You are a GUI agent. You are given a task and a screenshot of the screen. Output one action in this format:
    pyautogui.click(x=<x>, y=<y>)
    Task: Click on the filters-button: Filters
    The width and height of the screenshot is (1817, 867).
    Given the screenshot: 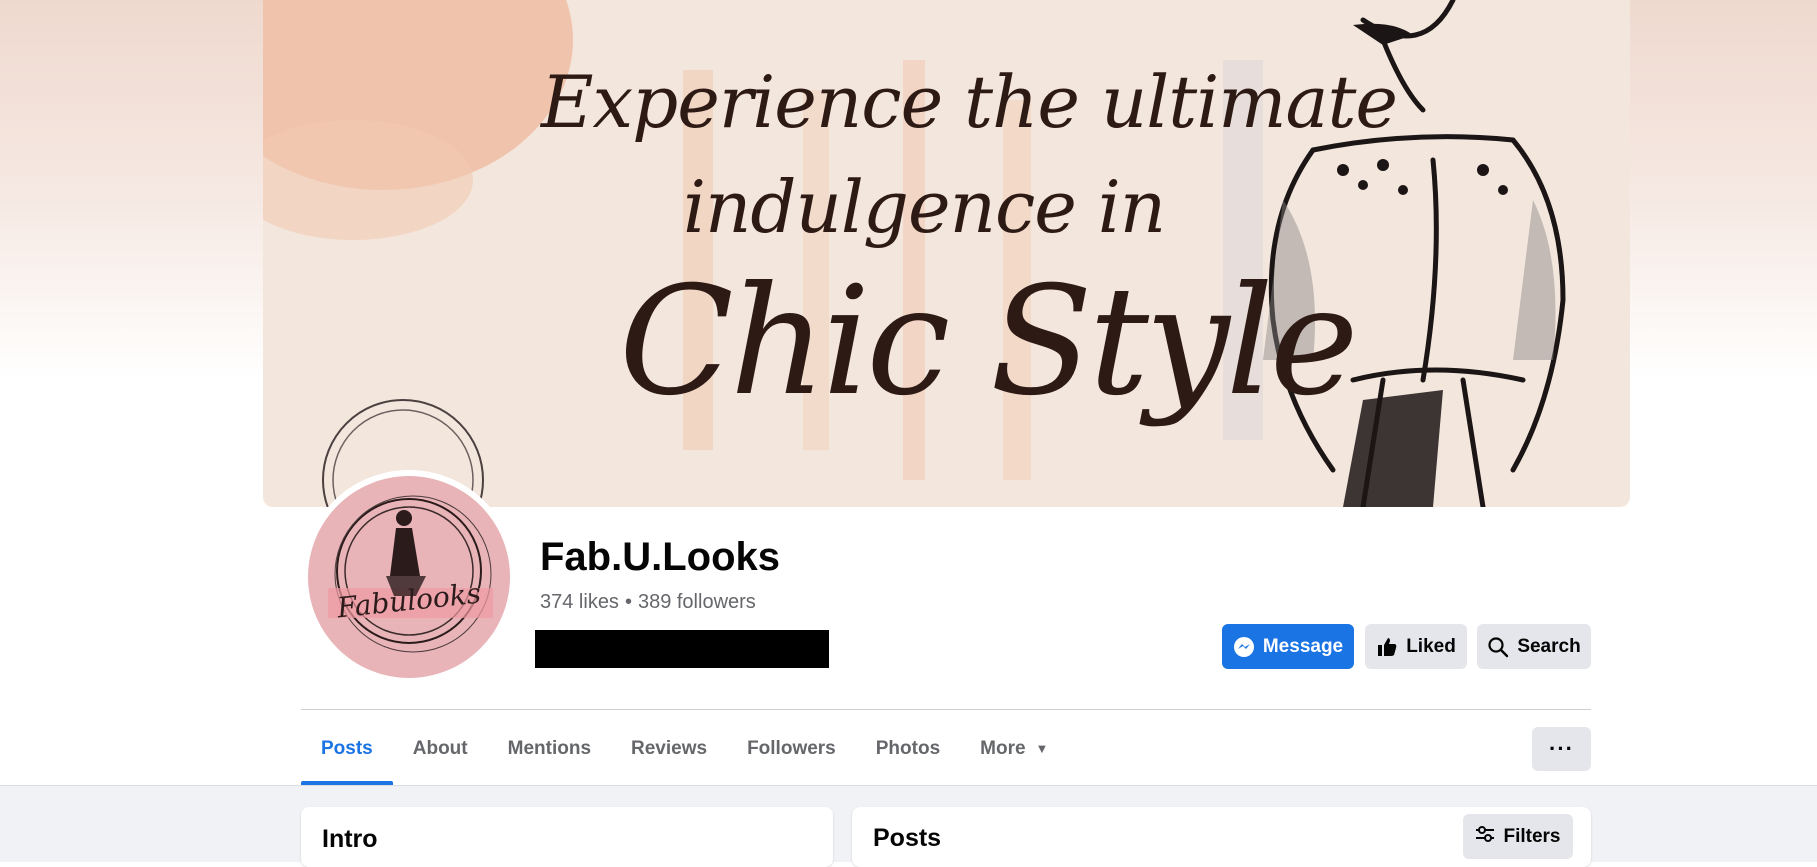 What is the action you would take?
    pyautogui.click(x=1518, y=836)
    